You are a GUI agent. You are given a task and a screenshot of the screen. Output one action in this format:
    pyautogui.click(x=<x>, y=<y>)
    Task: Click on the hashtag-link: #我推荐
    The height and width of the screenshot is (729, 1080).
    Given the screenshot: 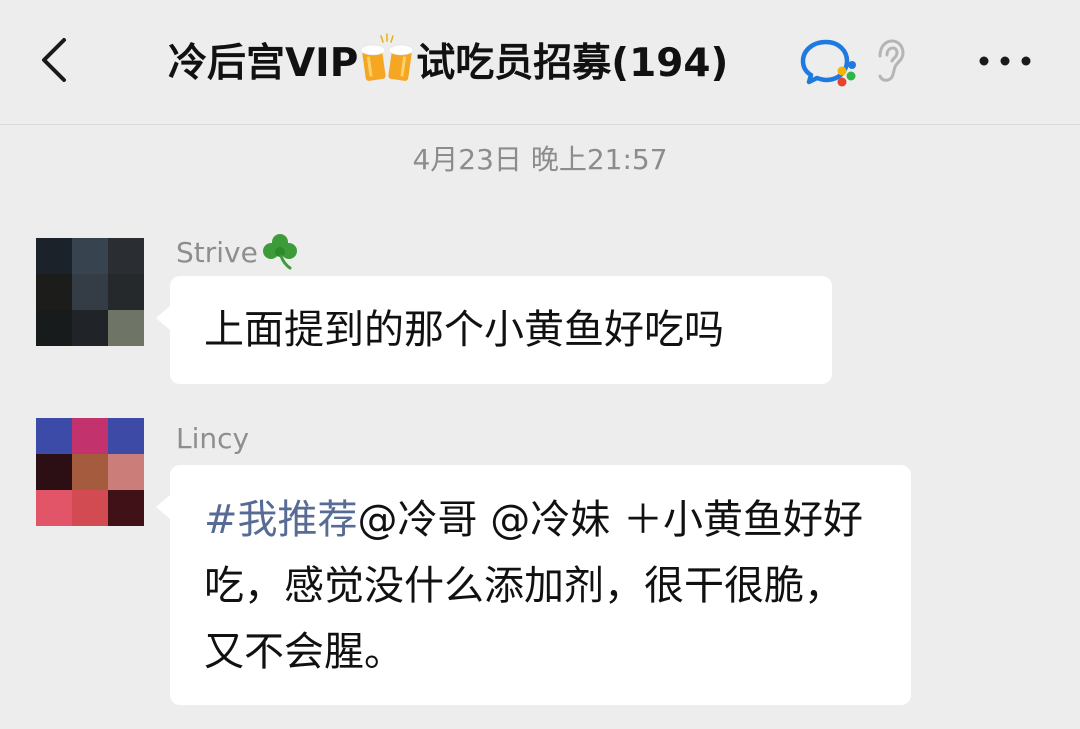 What is the action you would take?
    pyautogui.click(x=281, y=520)
    